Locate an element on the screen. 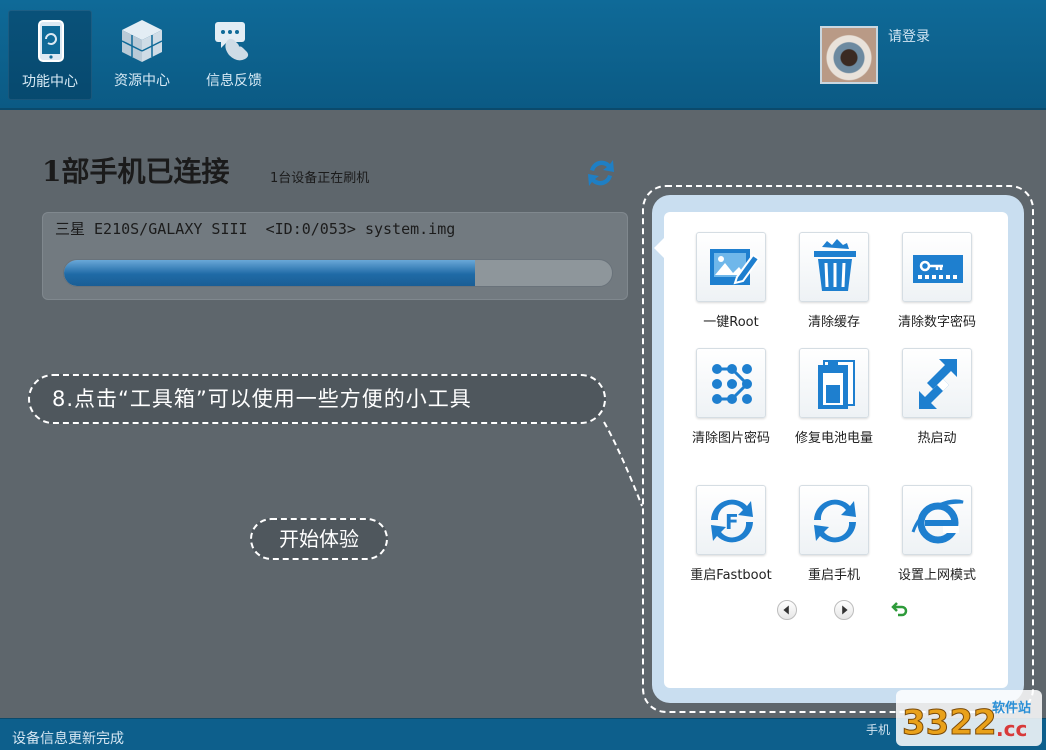 This screenshot has height=750, width=1046. start-experience-button: 开始体验 is located at coordinates (319, 539).